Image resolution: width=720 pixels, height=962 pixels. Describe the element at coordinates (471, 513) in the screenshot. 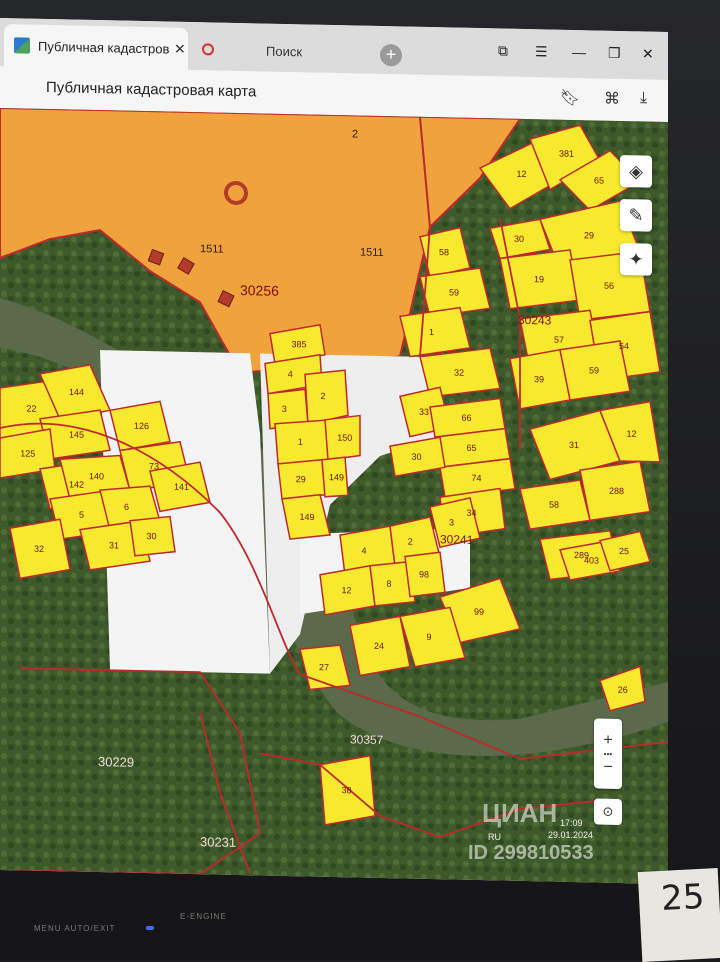

I see `parcel-number-label: 34` at that location.